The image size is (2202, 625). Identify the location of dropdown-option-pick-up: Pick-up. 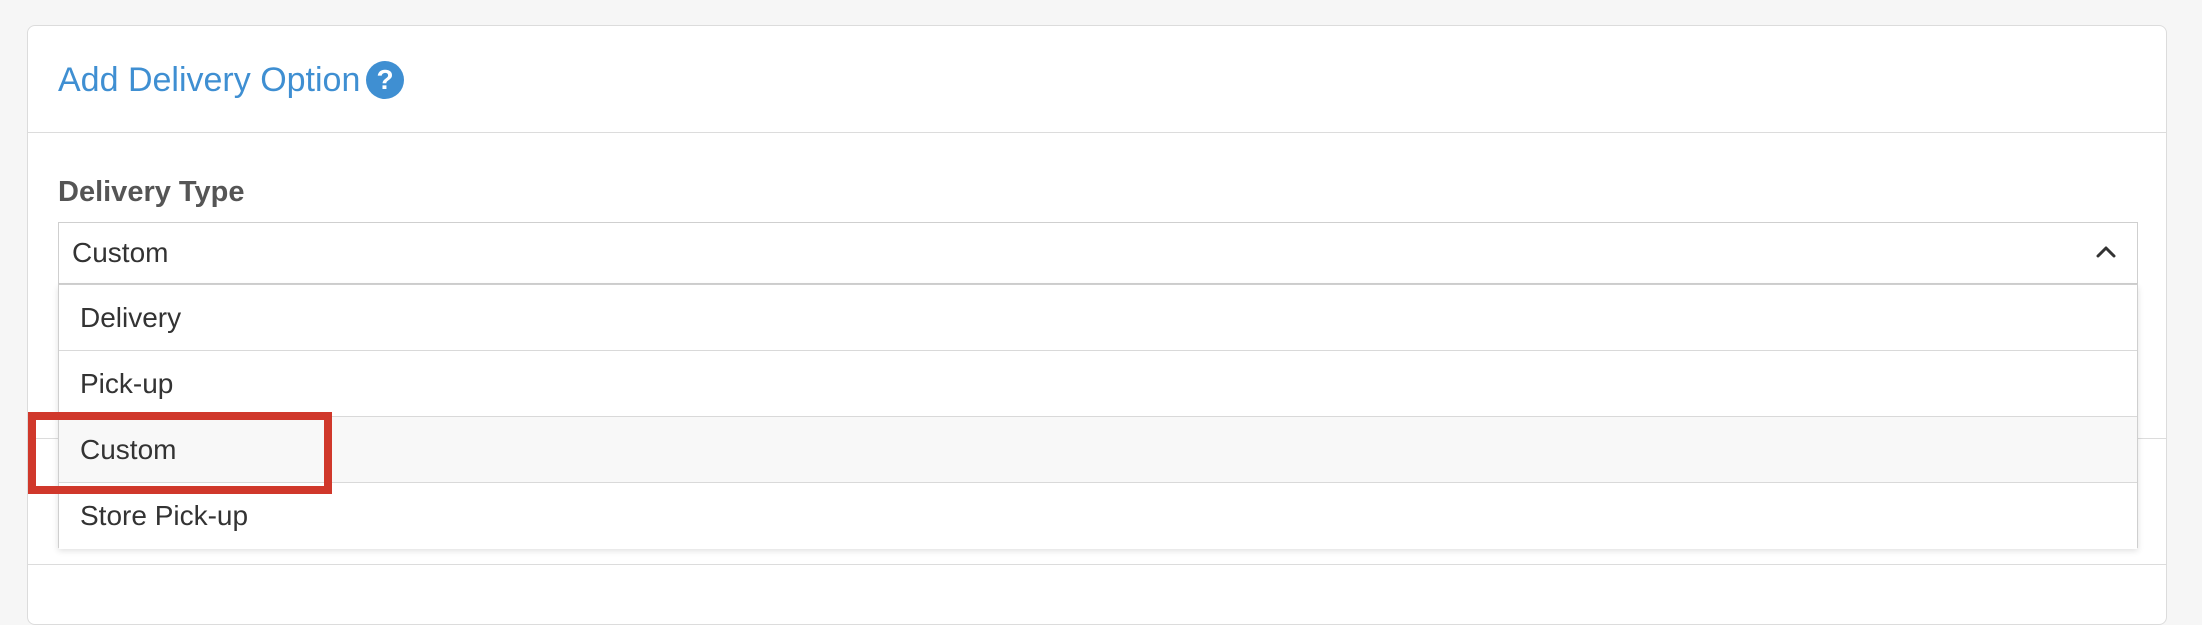
(1098, 384).